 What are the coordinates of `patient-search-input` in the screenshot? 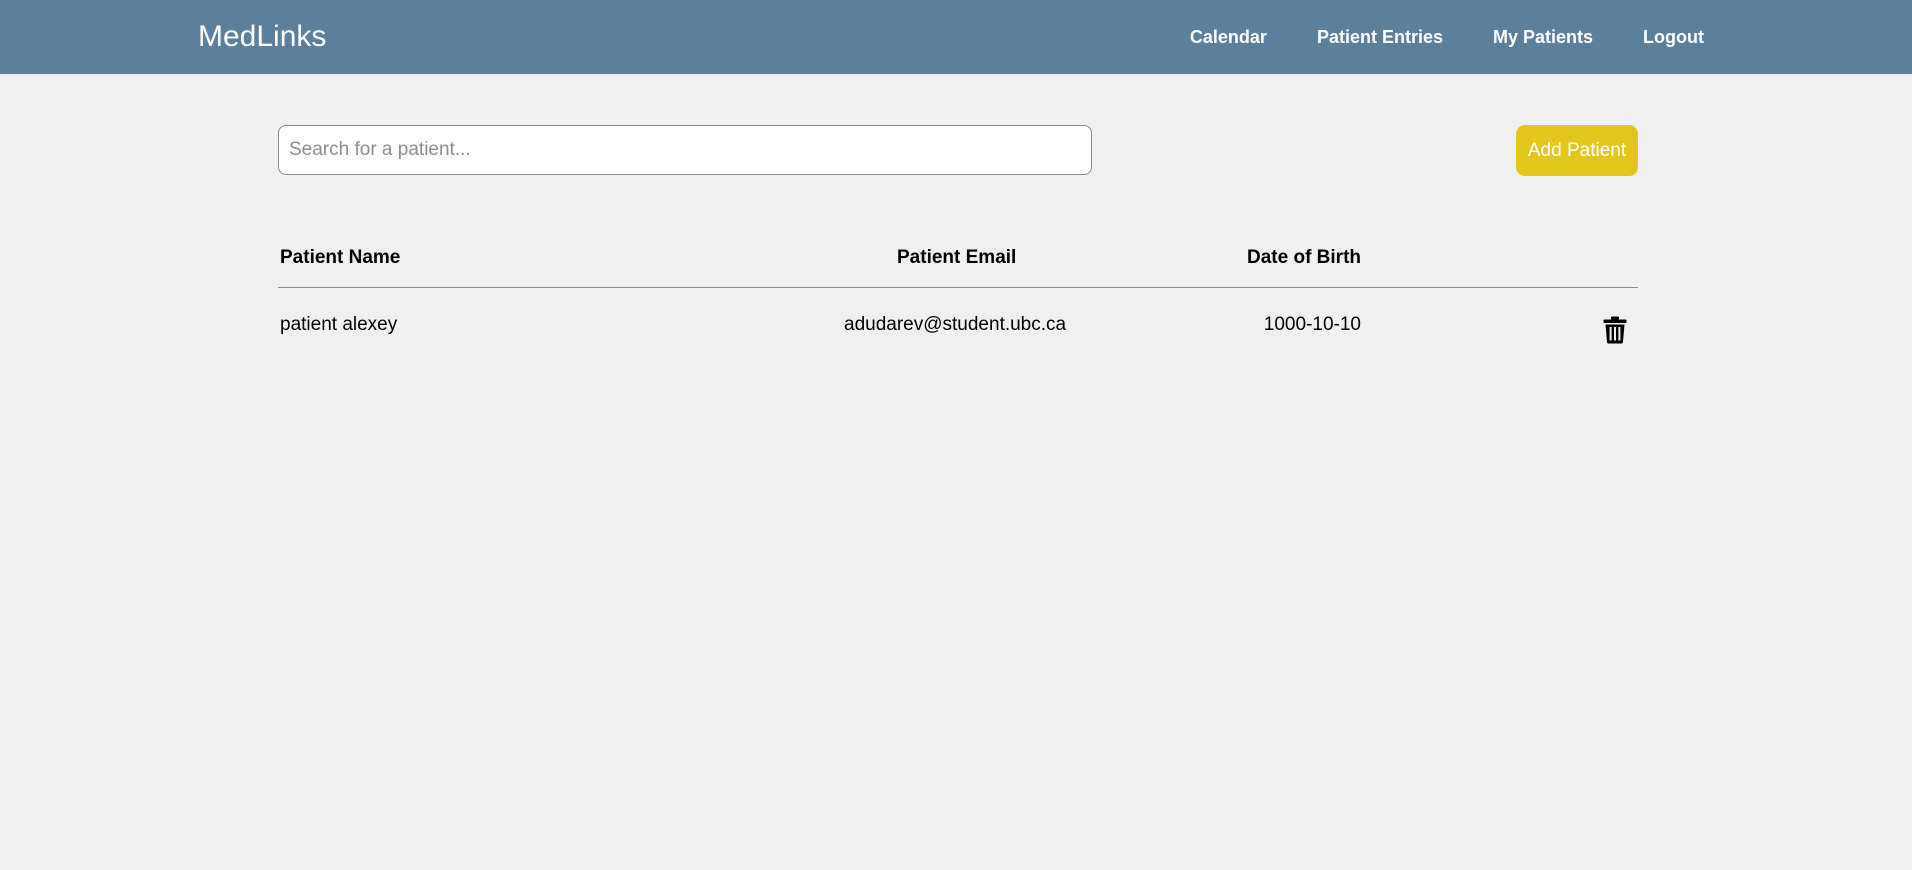 It's located at (685, 150).